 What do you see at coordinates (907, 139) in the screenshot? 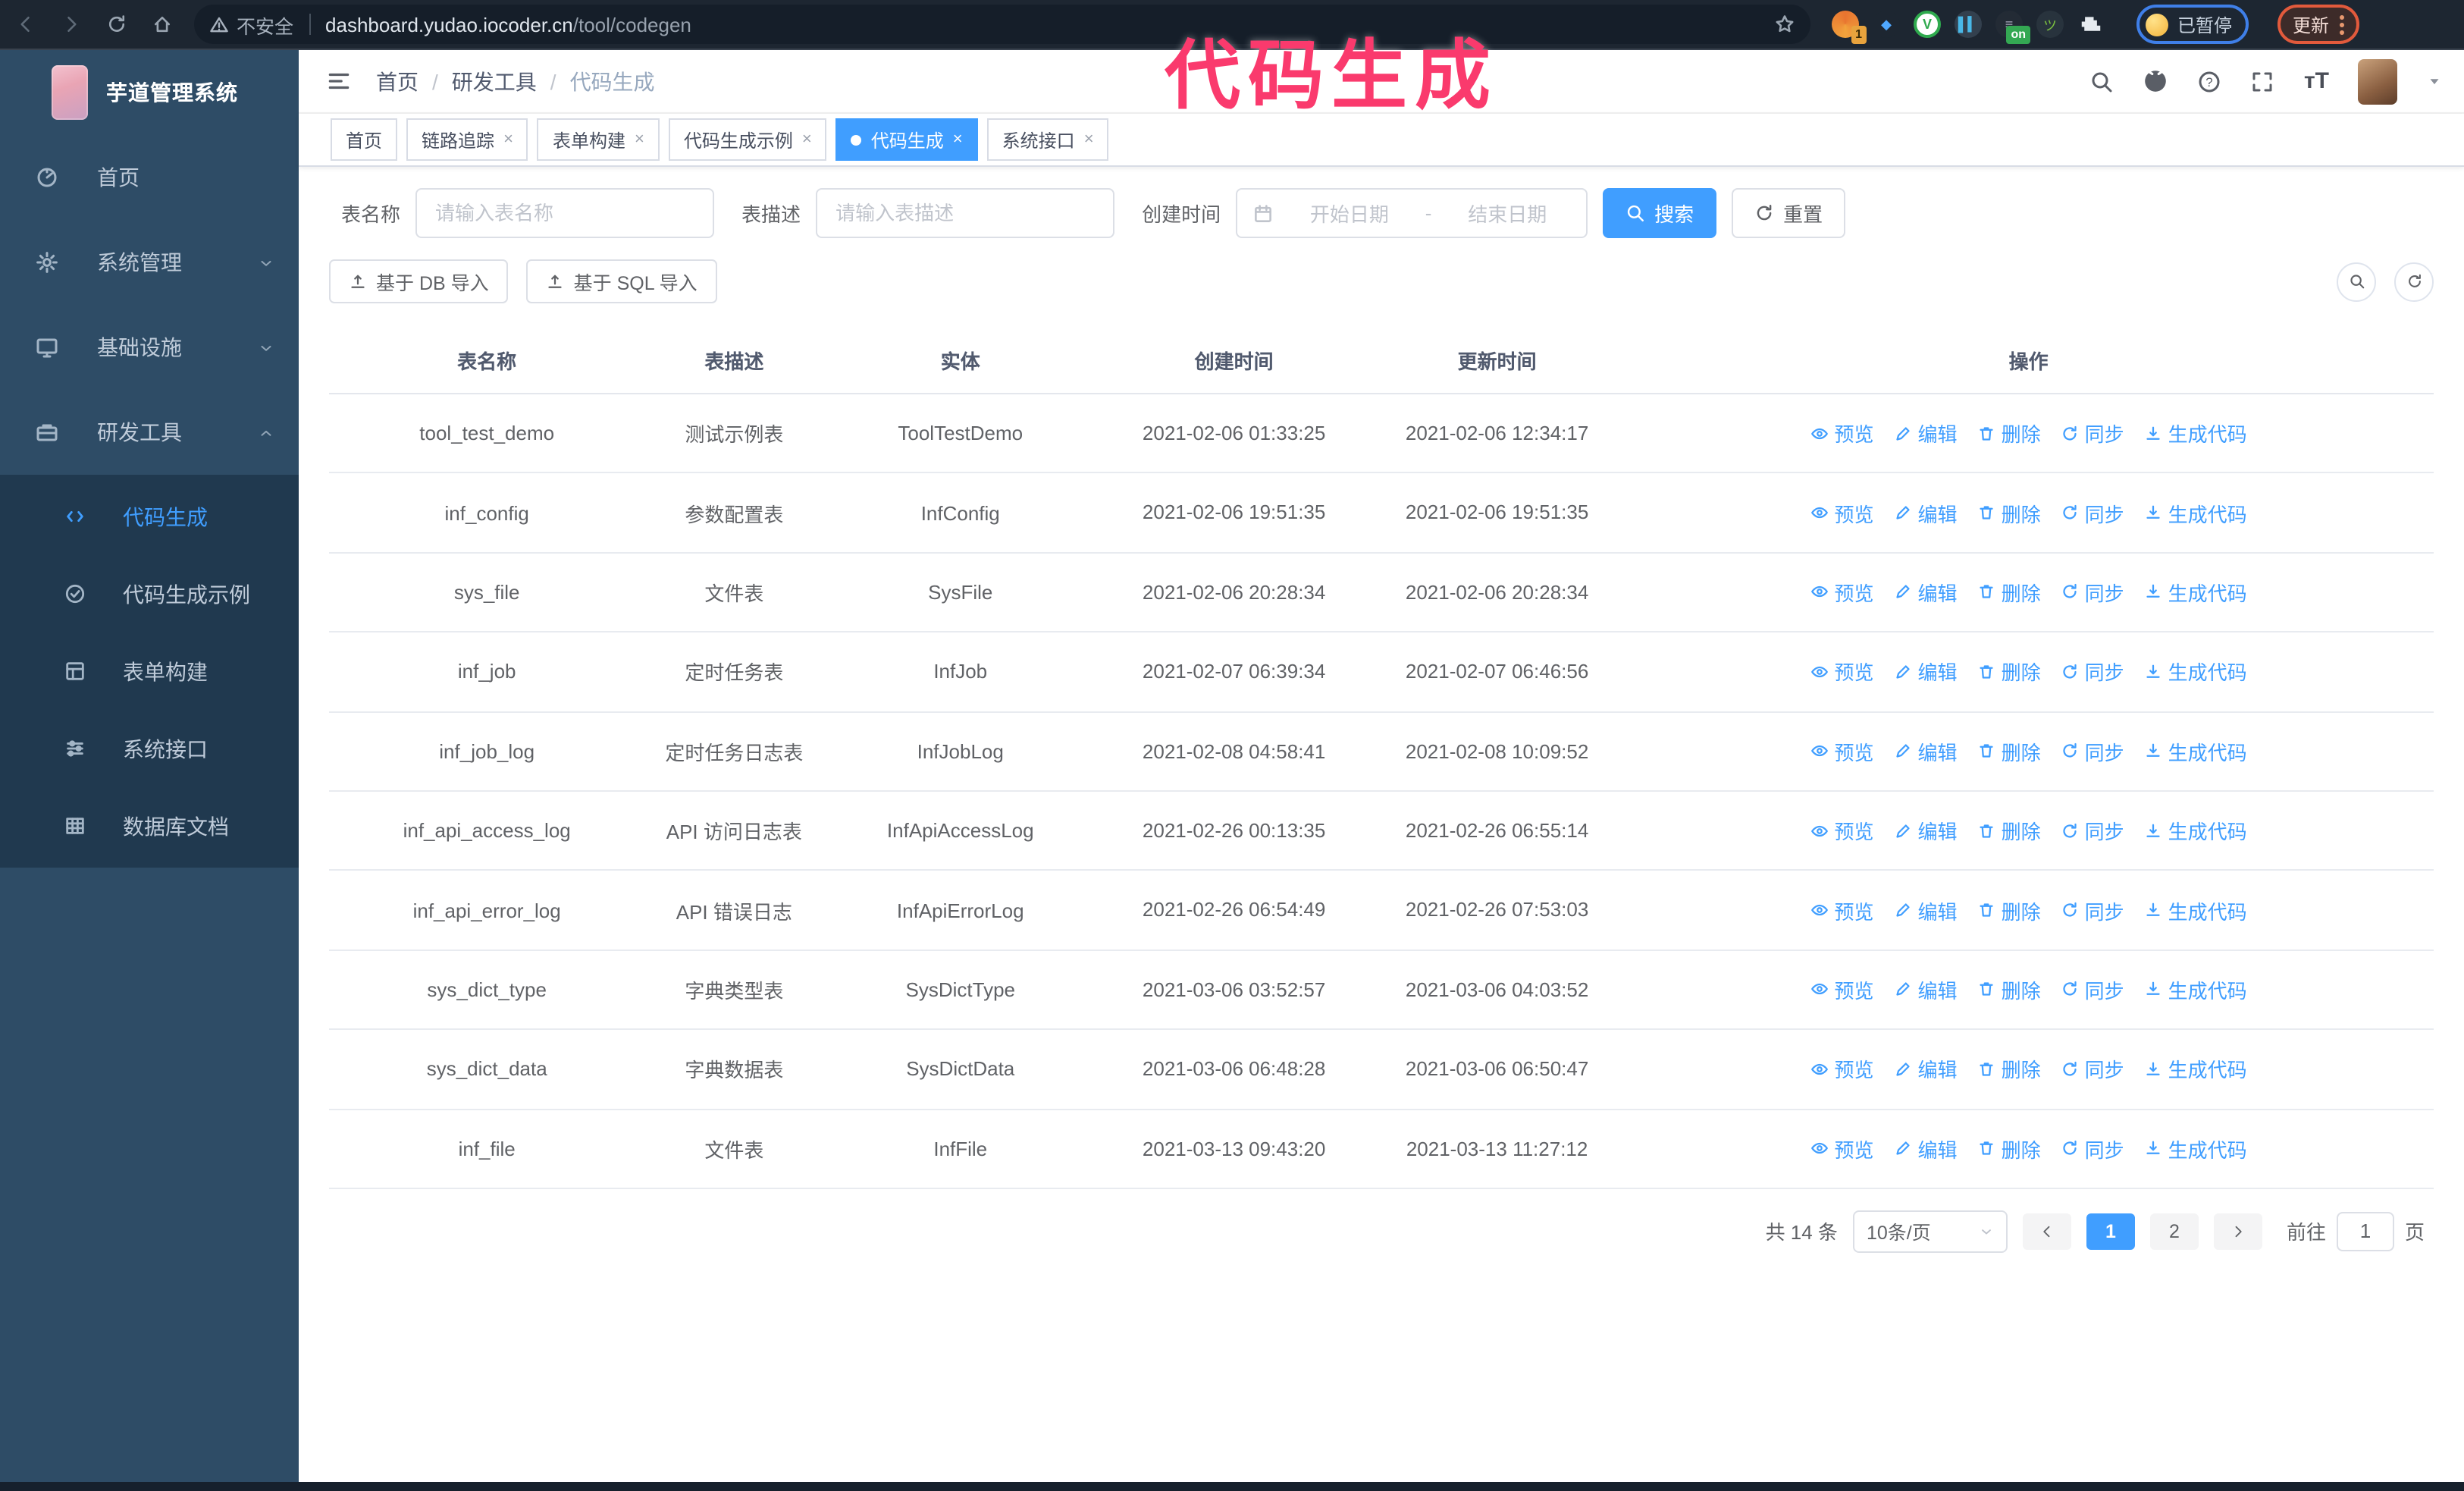
I see `tab-4: 代码生成 ×` at bounding box center [907, 139].